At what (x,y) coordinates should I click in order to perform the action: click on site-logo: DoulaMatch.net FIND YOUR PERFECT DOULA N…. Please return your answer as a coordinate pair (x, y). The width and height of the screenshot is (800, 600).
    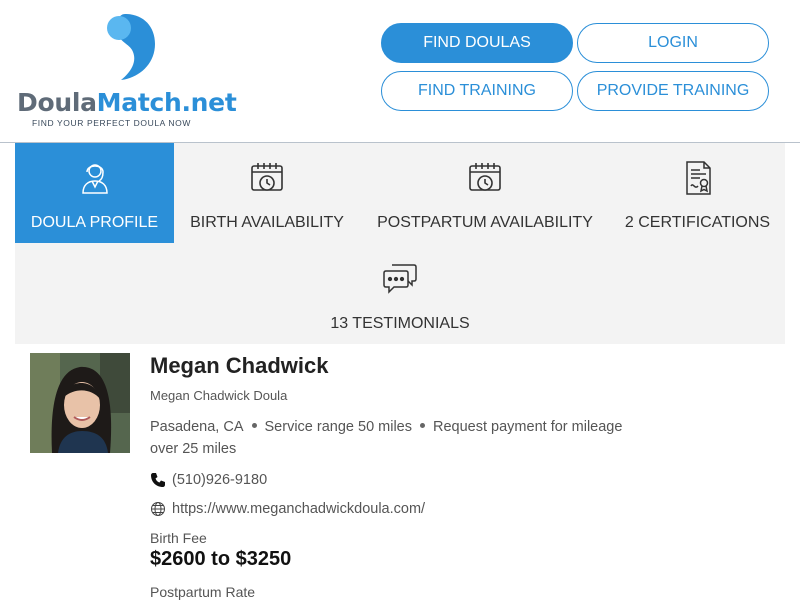
    Looking at the image, I should click on (125, 72).